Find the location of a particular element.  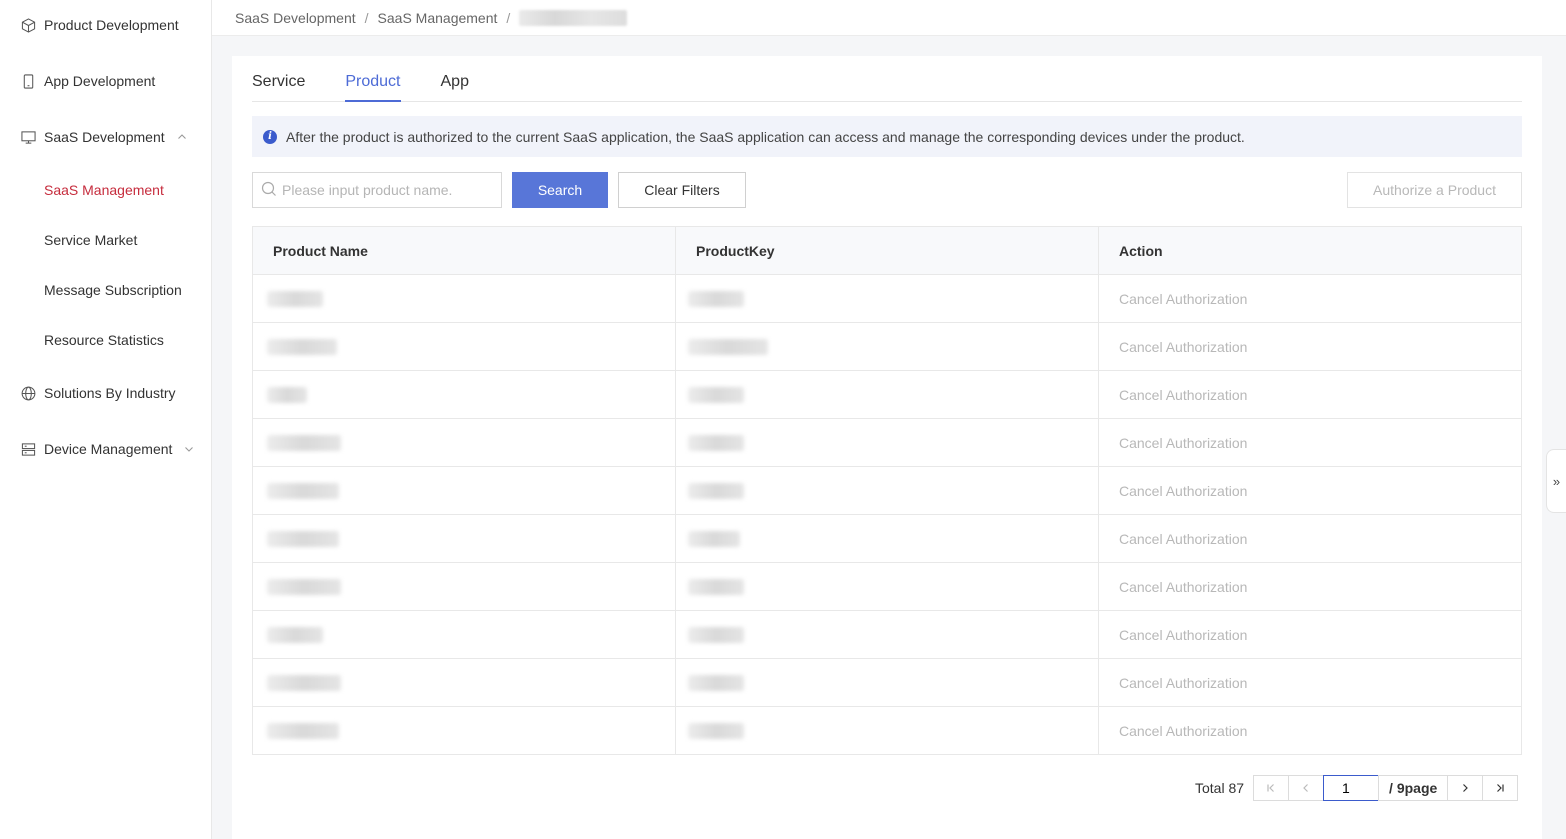

page-number-input is located at coordinates (1351, 788).